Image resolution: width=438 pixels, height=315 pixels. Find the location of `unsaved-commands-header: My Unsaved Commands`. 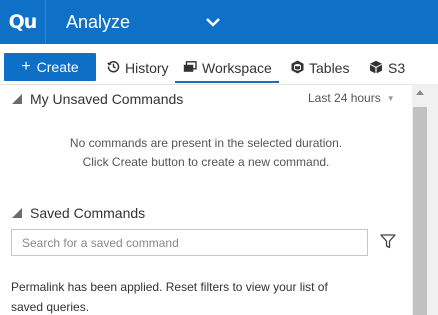

unsaved-commands-header: My Unsaved Commands is located at coordinates (97, 99).